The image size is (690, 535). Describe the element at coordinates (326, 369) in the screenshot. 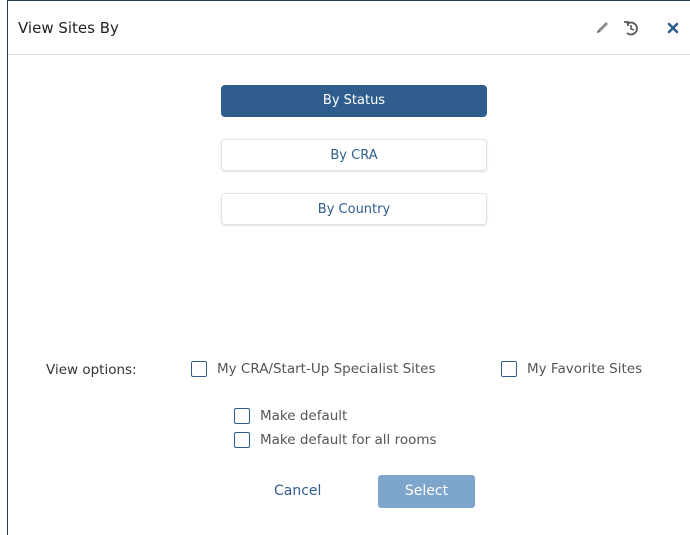

I see `my-cra-sites-label: My CRA/Start-Up Specialist Sites` at that location.